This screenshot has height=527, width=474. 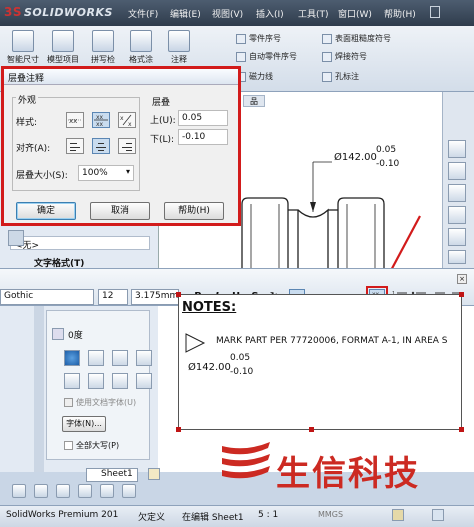 I want to click on weld-insert-icon, so click(x=144, y=381).